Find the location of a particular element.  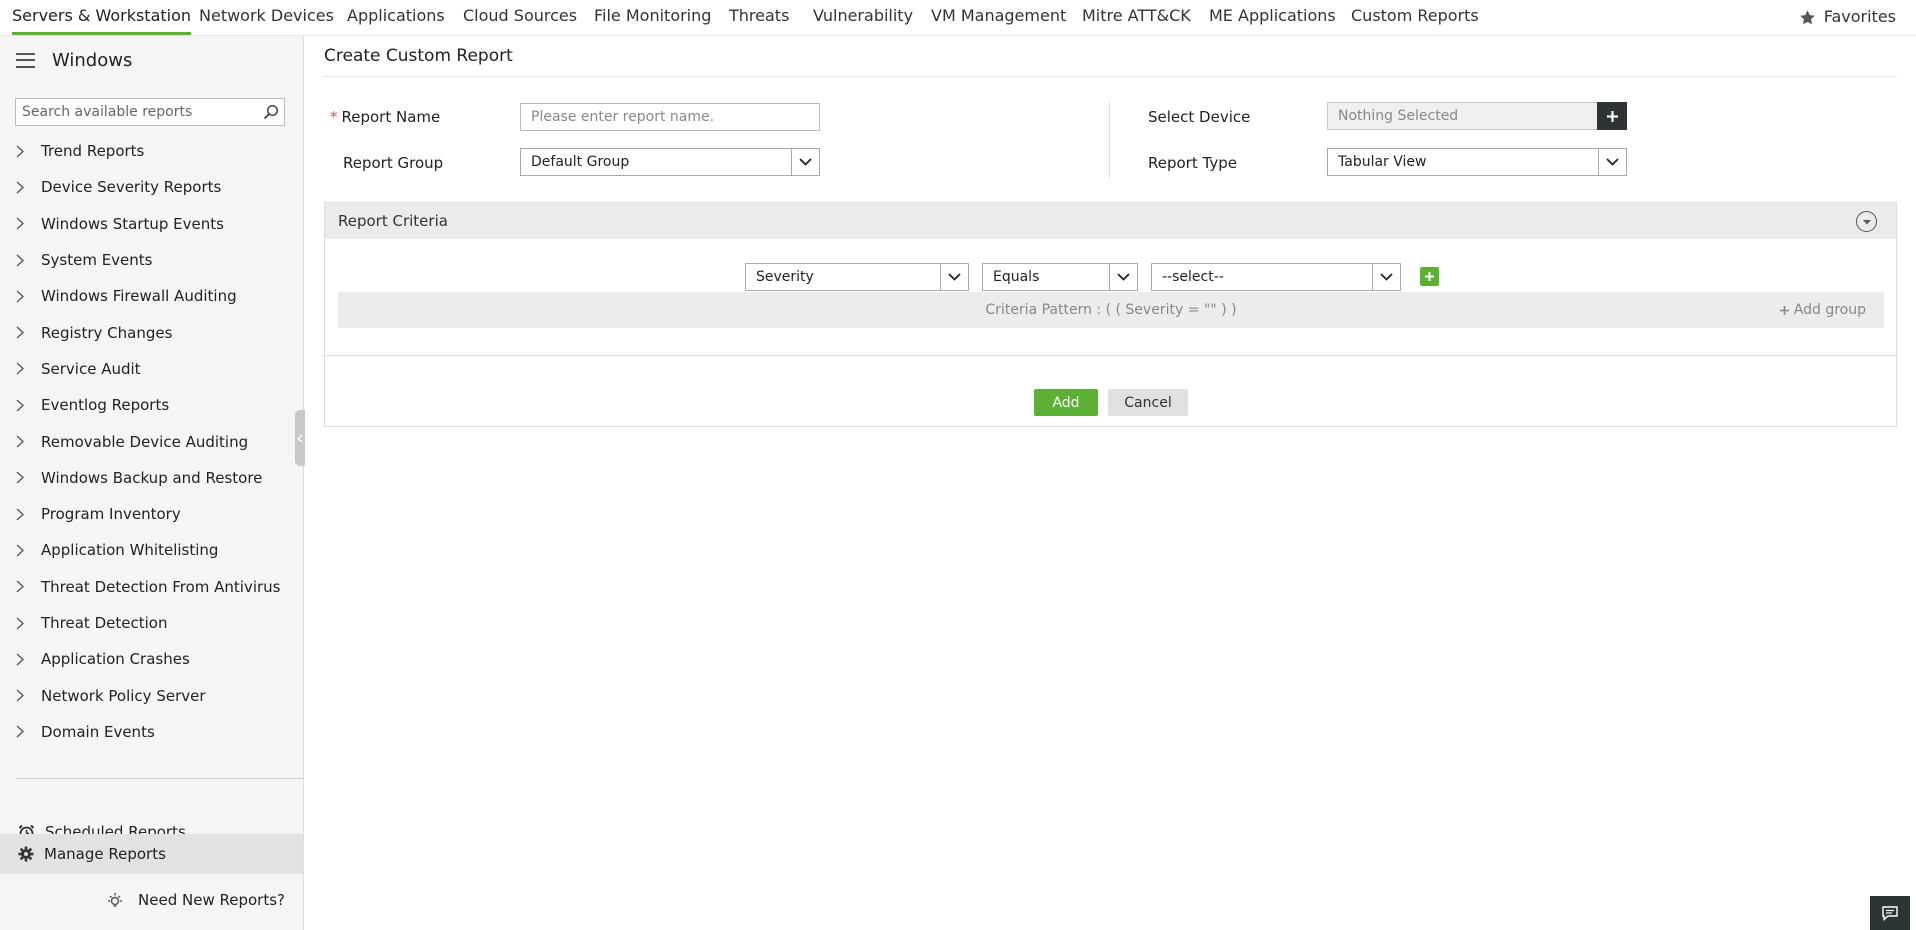

criteria-pattern-text: Criteria Pattern : ( ( Severity = "" ) ) is located at coordinates (1111, 310).